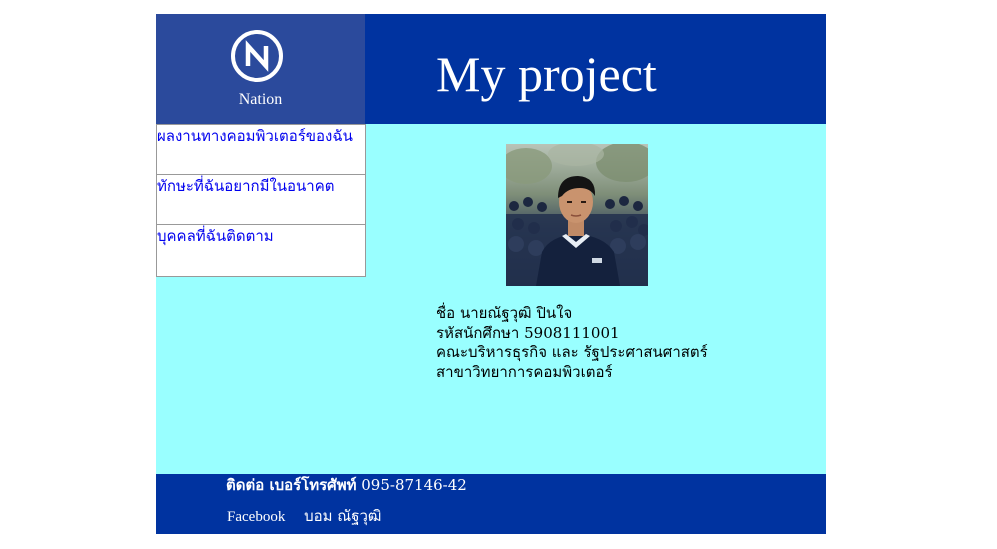 The image size is (997, 549). What do you see at coordinates (504, 313) in the screenshot?
I see `student-name: ชื่อ นายณัฐวุฒิ ปินใจ` at bounding box center [504, 313].